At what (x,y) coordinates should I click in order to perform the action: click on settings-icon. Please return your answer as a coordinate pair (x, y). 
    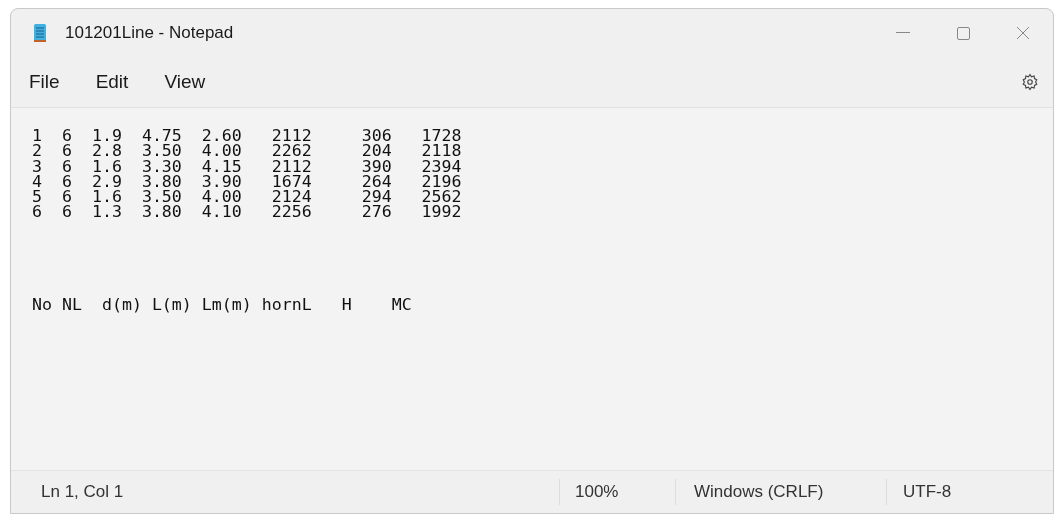
    Looking at the image, I should click on (1030, 82).